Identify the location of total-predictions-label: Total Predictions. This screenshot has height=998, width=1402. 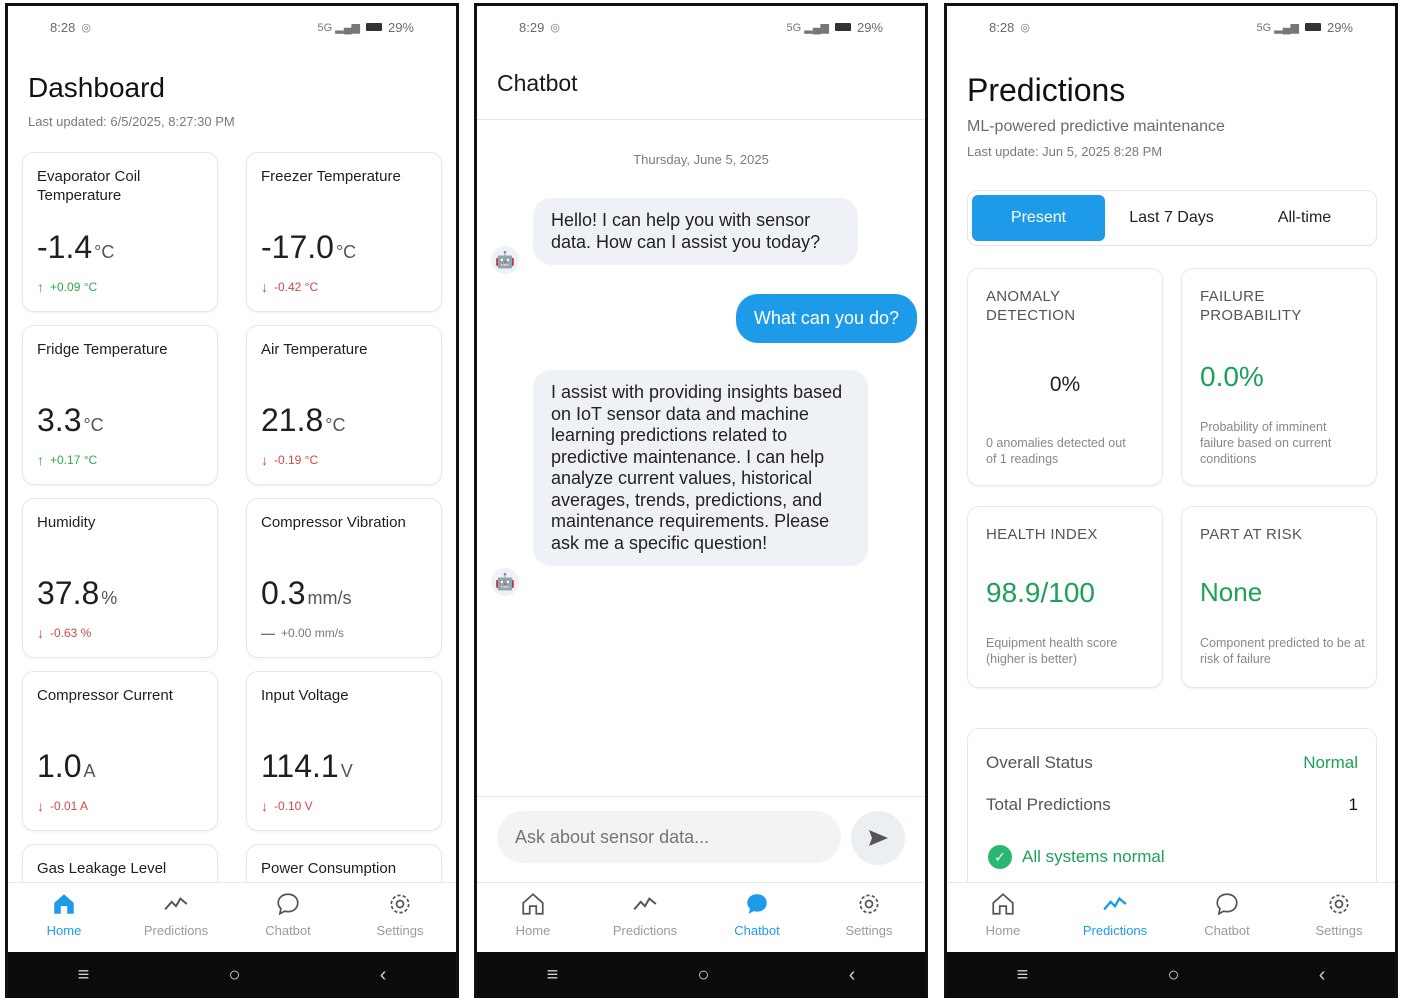
(1048, 804).